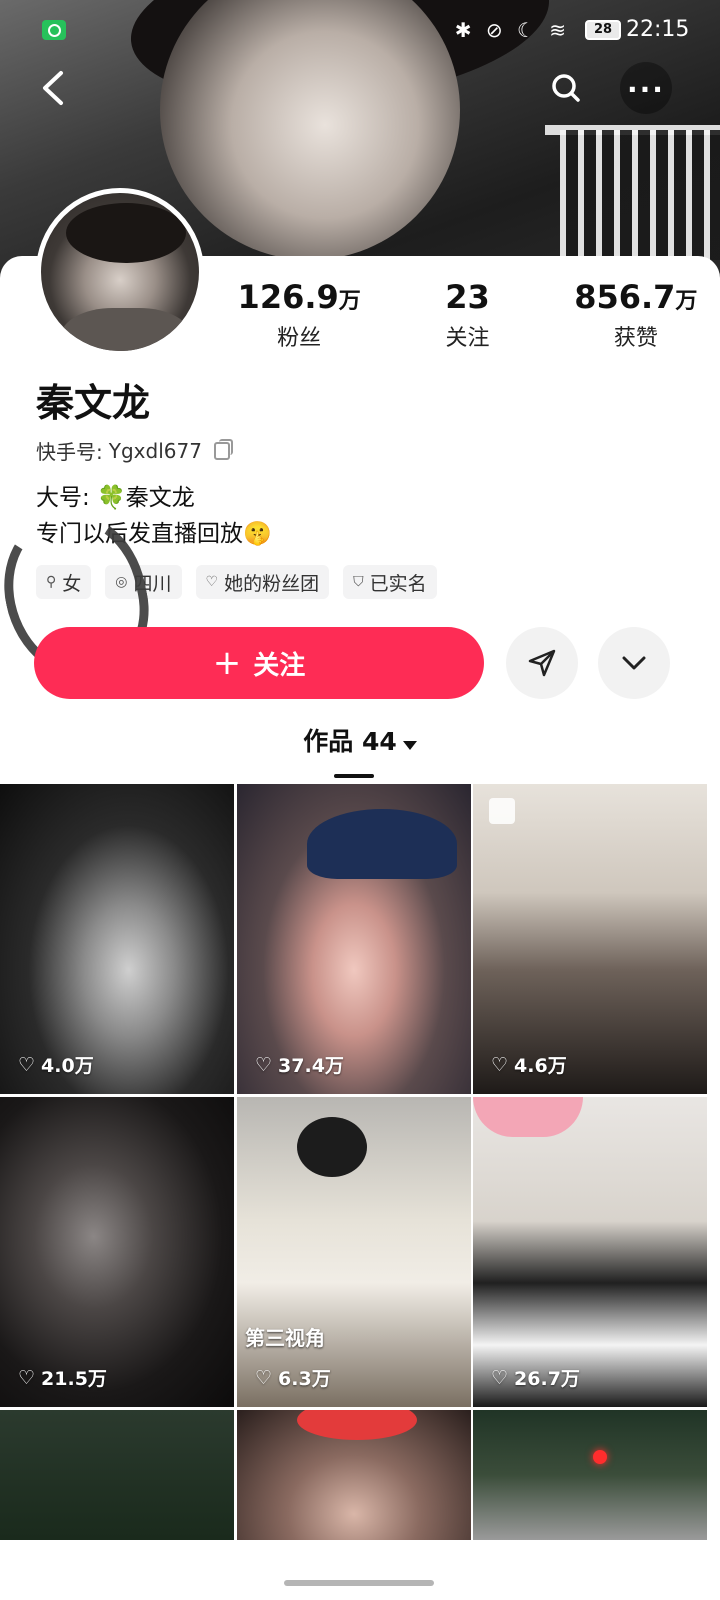 The image size is (720, 1600). Describe the element at coordinates (111, 498) in the screenshot. I see `clover-emoji: 🍀` at that location.